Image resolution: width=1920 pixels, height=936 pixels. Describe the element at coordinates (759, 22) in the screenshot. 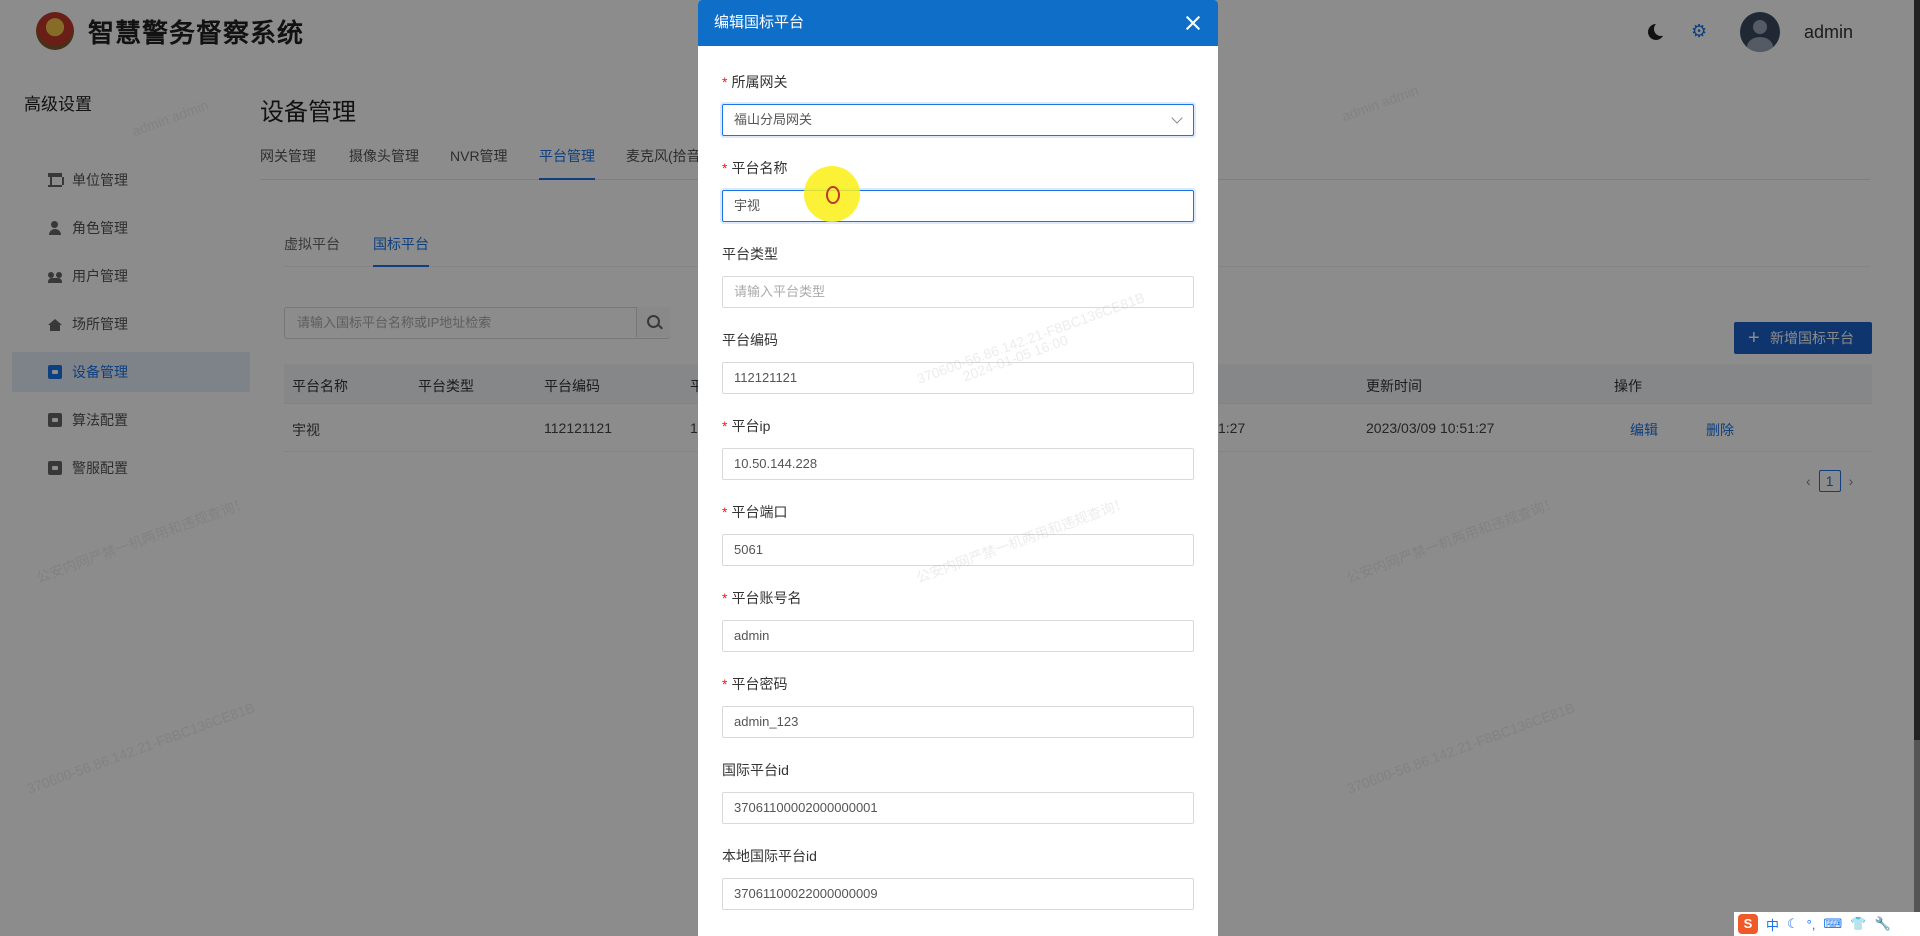

I see `dialog-title: 编辑国标平台` at that location.